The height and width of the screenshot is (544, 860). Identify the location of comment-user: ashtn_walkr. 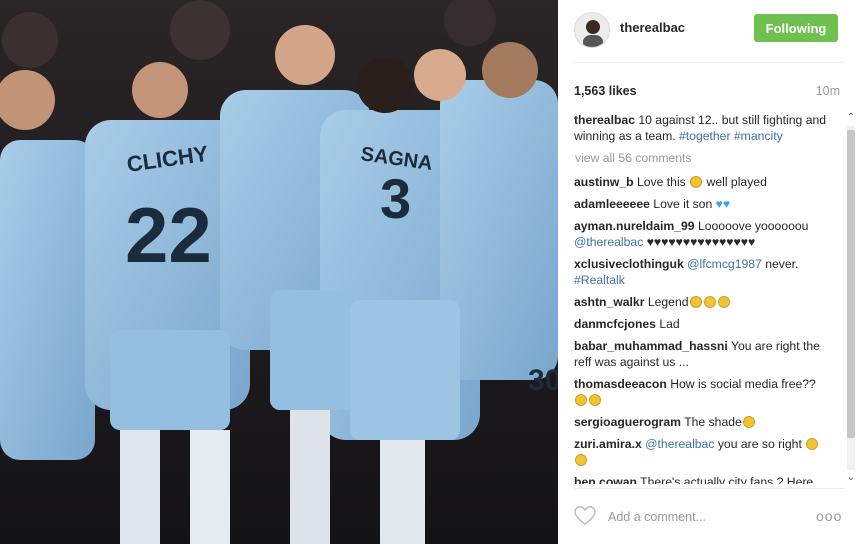
(609, 302).